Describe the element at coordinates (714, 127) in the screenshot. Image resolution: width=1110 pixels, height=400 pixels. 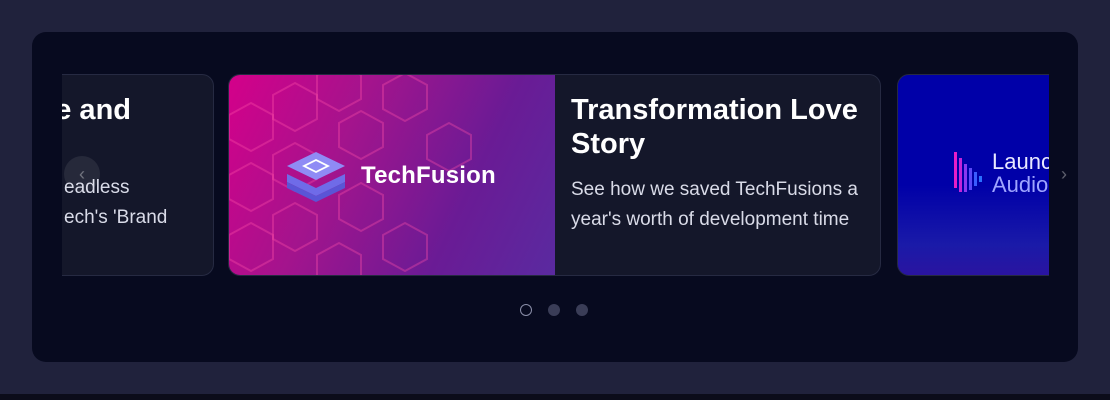
I see `slide-title: Transformation Love Story` at that location.